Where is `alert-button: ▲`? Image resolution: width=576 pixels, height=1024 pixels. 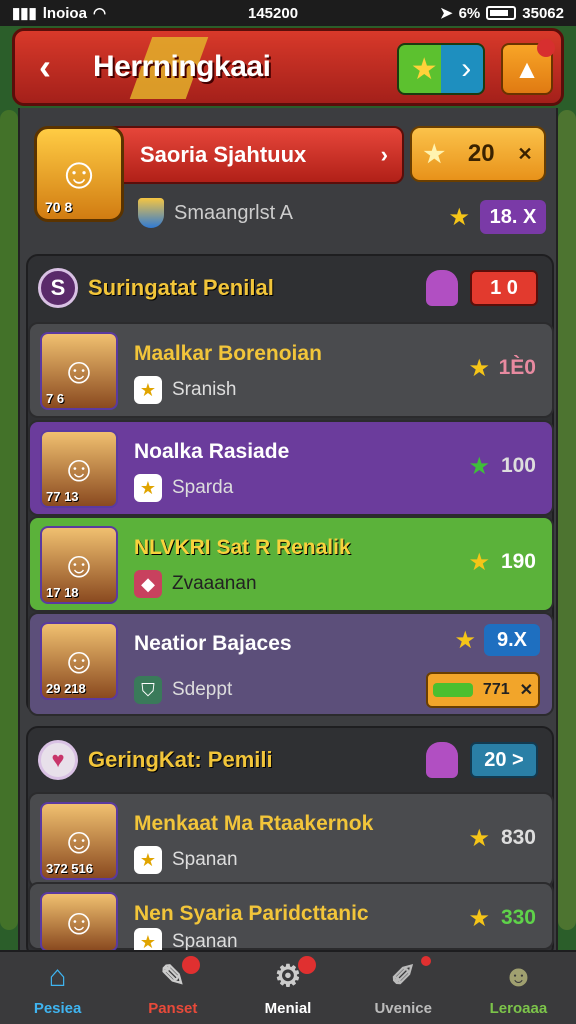
alert-button: ▲ is located at coordinates (528, 67).